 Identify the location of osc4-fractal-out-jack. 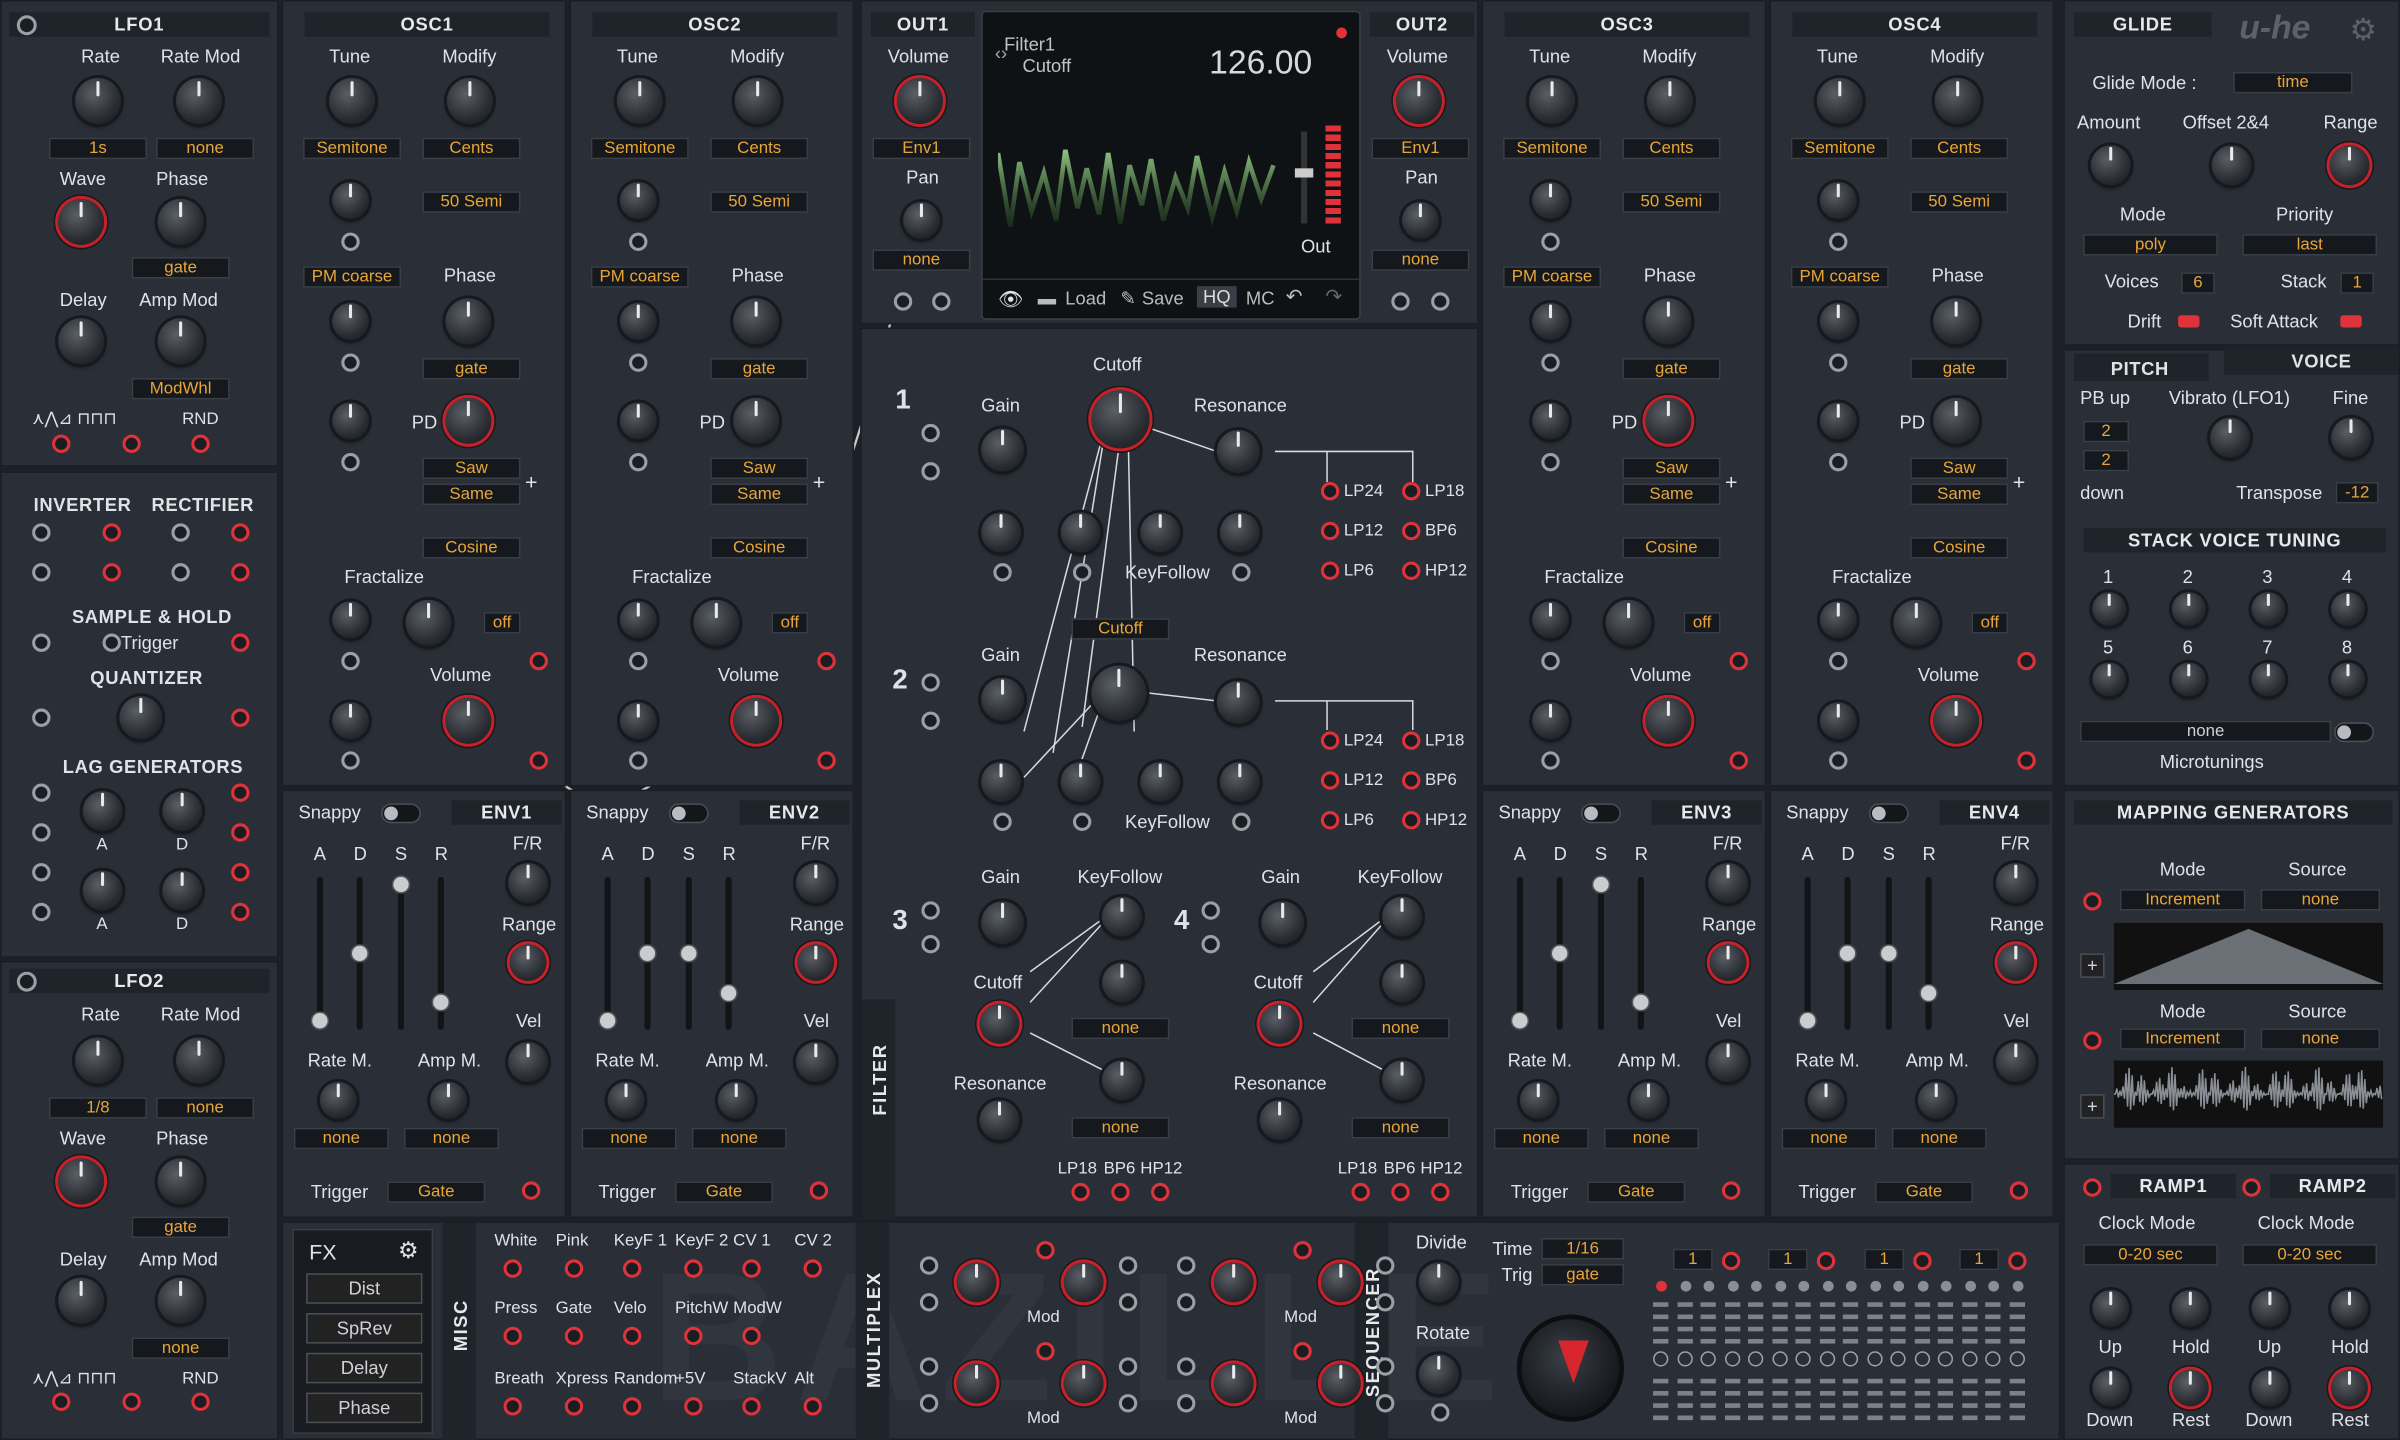
(2026, 661).